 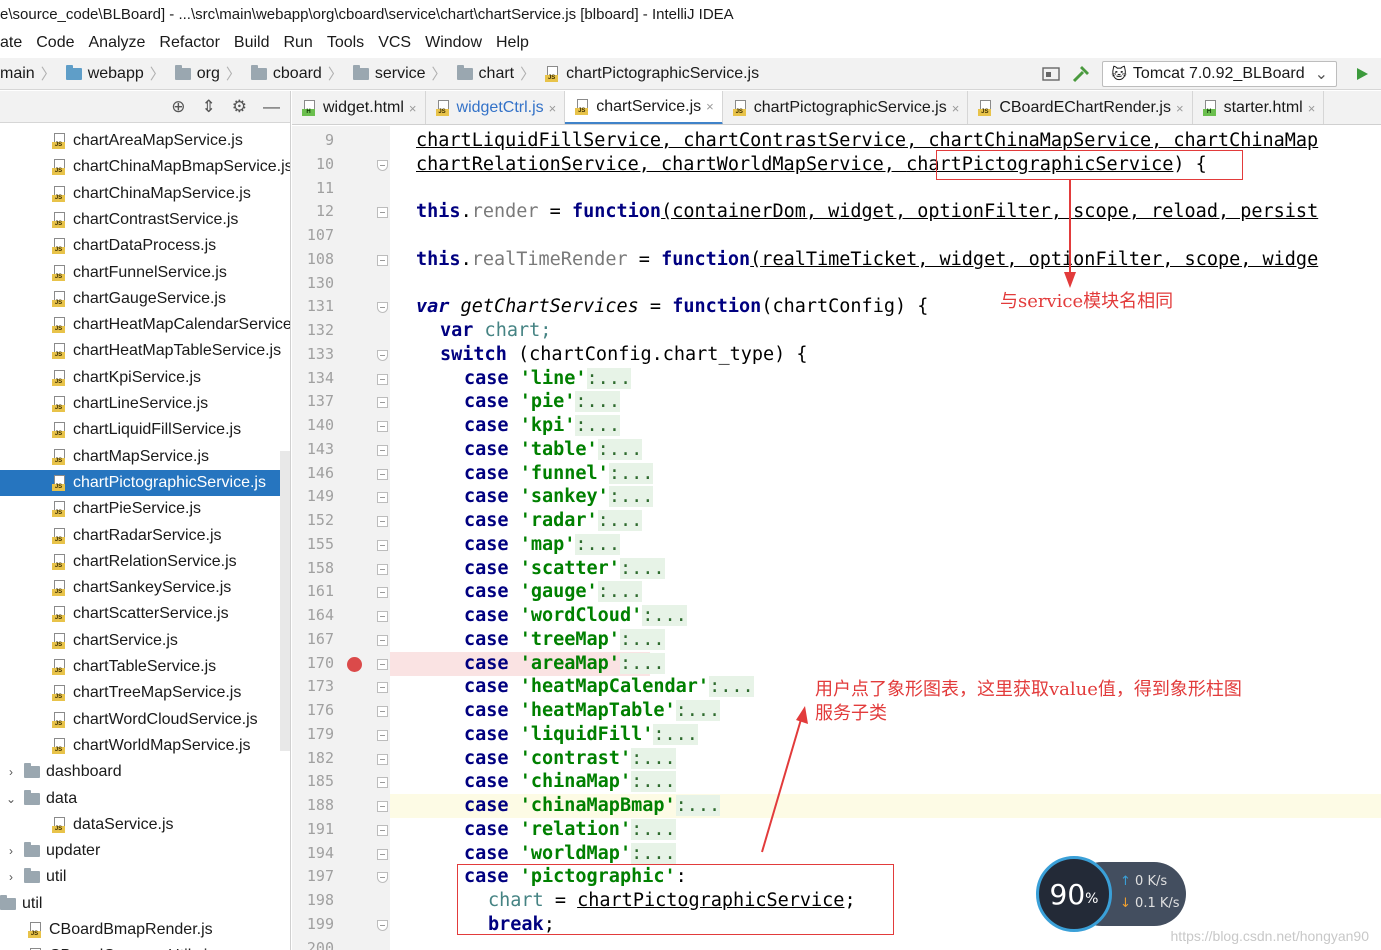 I want to click on tree-item: JS chartHeatMapTableService.js, so click(x=145, y=351).